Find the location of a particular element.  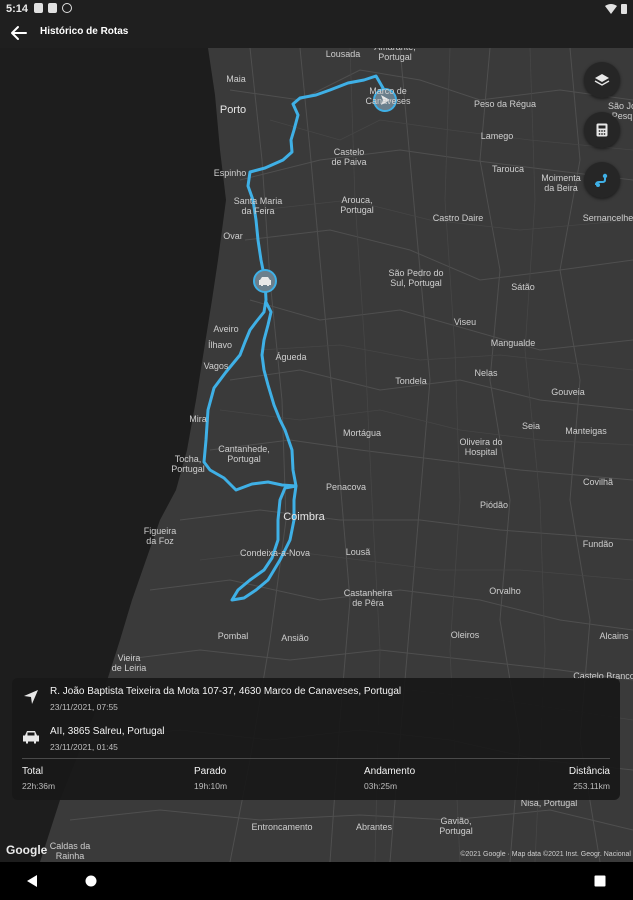

place-label: Castro Daire is located at coordinates (458, 218).